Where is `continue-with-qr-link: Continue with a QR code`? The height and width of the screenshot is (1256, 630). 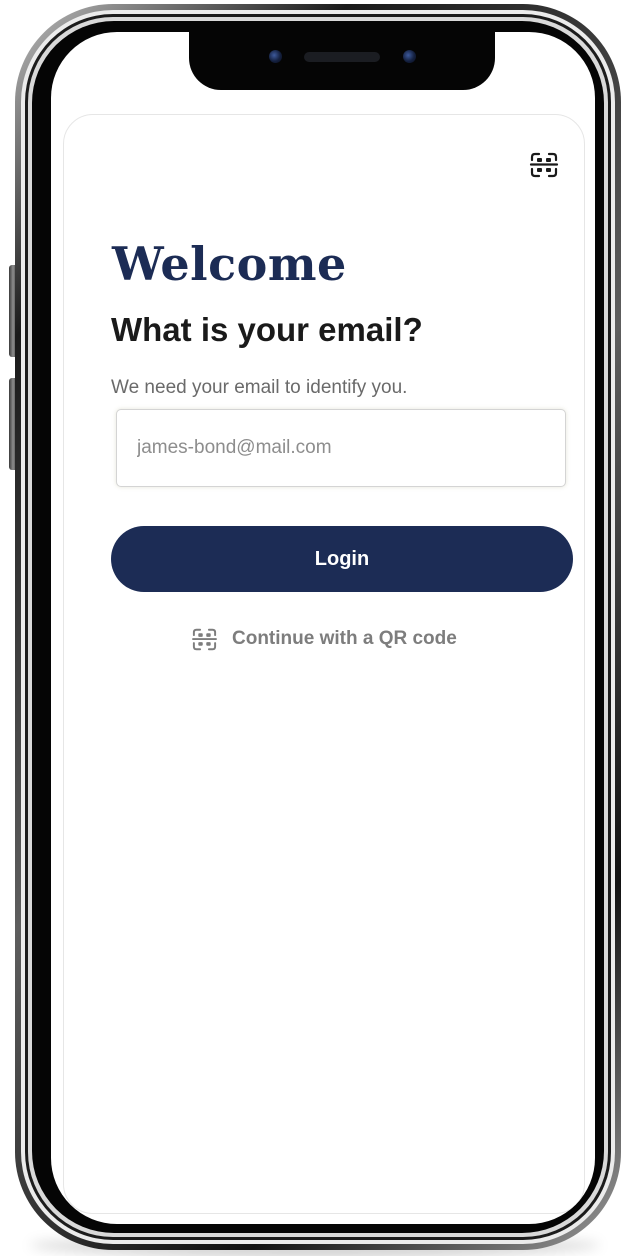
continue-with-qr-link: Continue with a QR code is located at coordinates (324, 639).